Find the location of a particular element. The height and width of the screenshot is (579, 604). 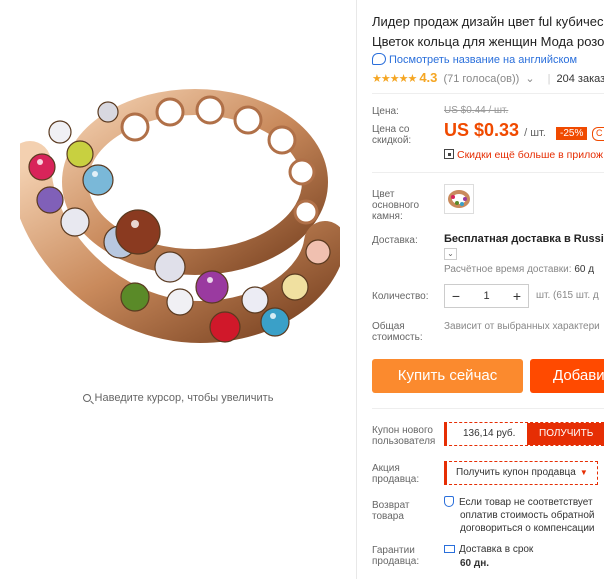

returns-line-1: Если товар не соответствует is located at coordinates (526, 502).